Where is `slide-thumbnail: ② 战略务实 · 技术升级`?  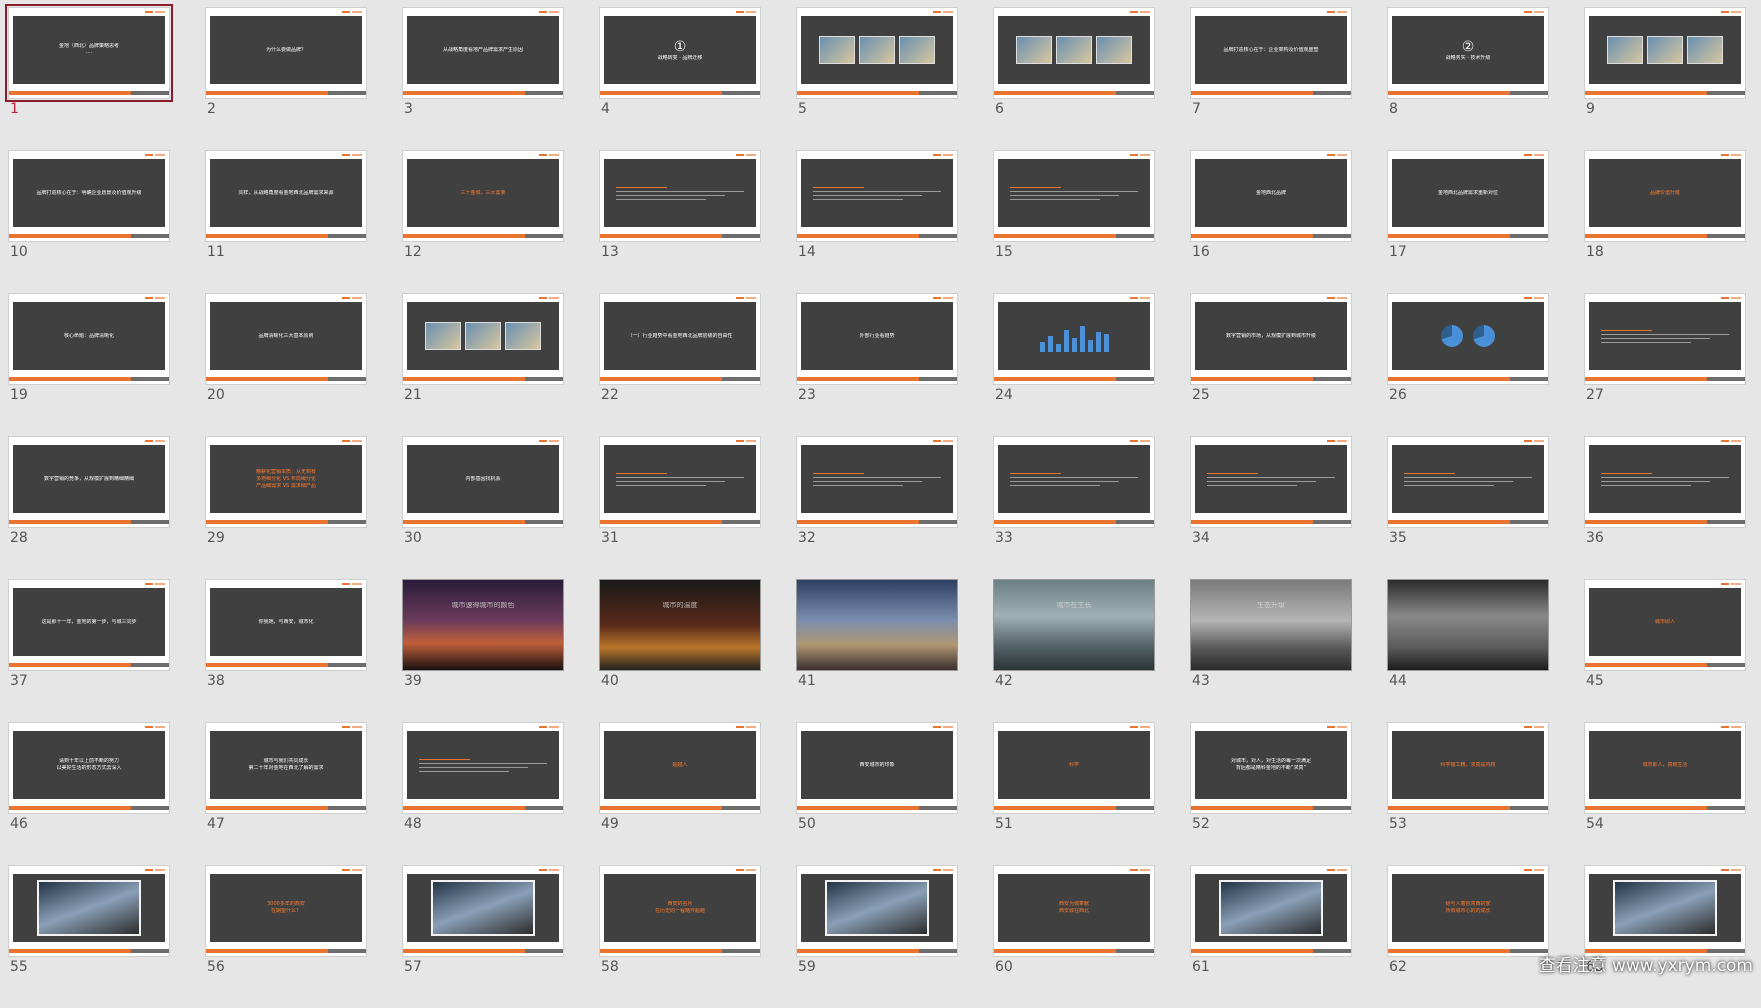
slide-thumbnail: ② 战略务实 · 技术升级 is located at coordinates (1468, 53).